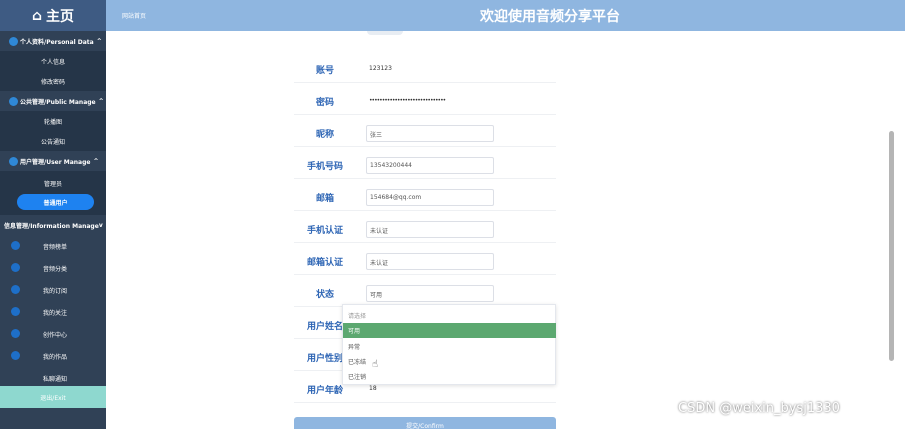  What do you see at coordinates (324, 70) in the screenshot?
I see `field-label: 账号` at bounding box center [324, 70].